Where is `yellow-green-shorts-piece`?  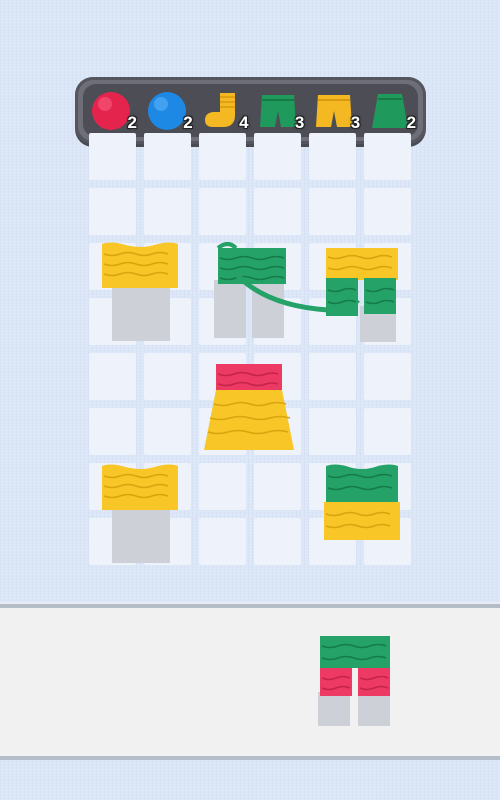 yellow-green-shorts-piece is located at coordinates (362, 294).